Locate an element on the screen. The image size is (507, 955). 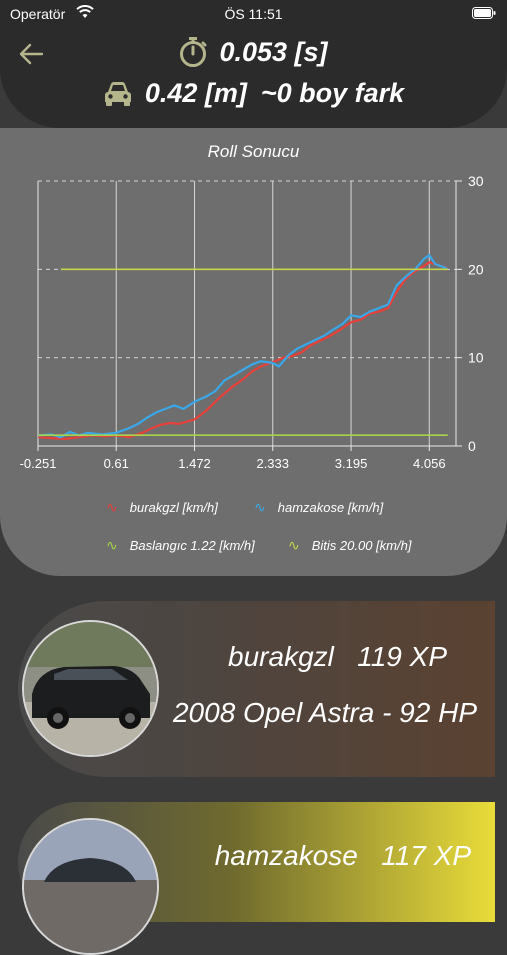
legend-item-hamzakose: ∿ hamzakose [km/h] is located at coordinates (318, 507).